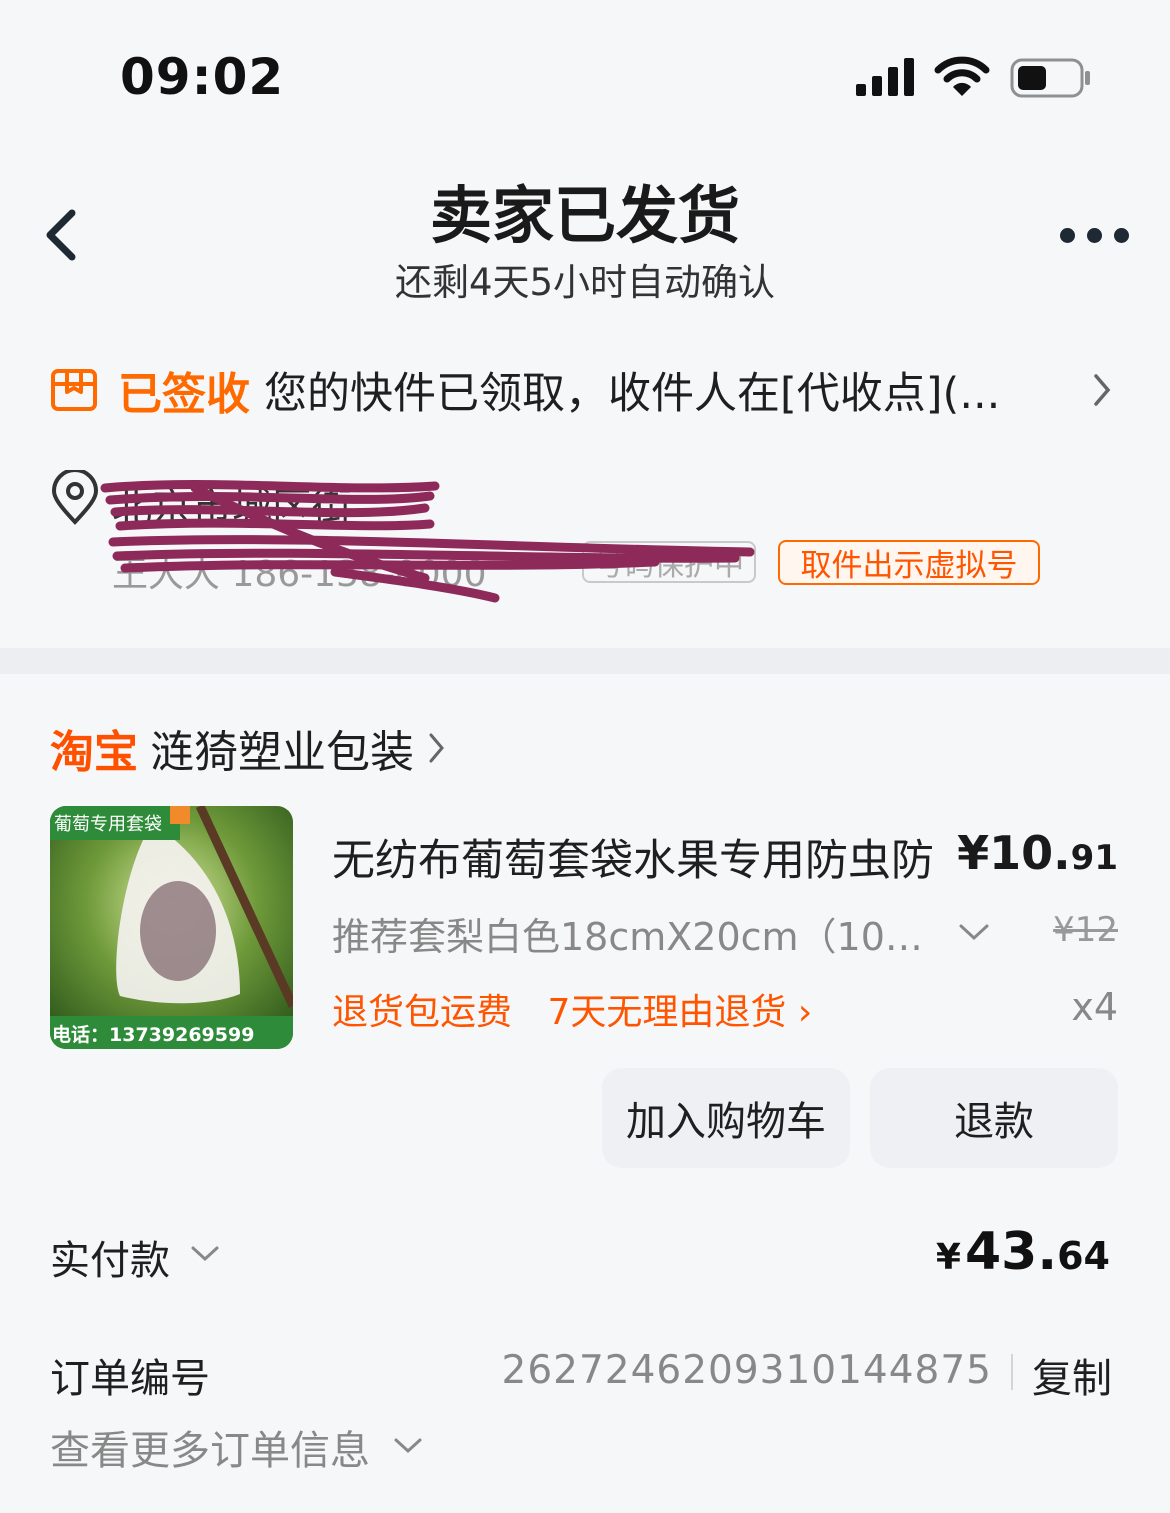  I want to click on section-divider, so click(585, 661).